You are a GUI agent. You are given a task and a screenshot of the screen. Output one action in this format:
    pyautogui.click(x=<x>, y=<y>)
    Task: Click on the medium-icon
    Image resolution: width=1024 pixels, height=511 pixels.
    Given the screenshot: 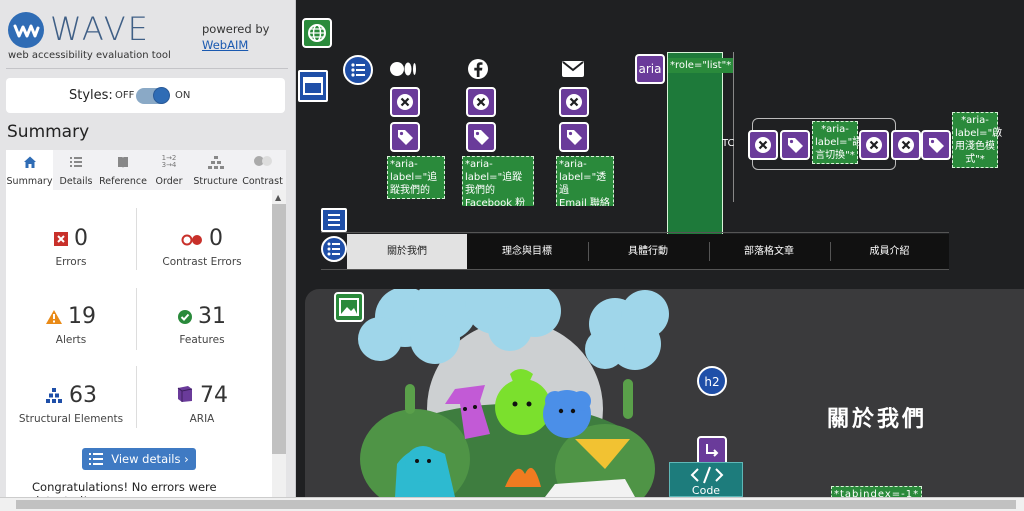 What is the action you would take?
    pyautogui.click(x=404, y=69)
    